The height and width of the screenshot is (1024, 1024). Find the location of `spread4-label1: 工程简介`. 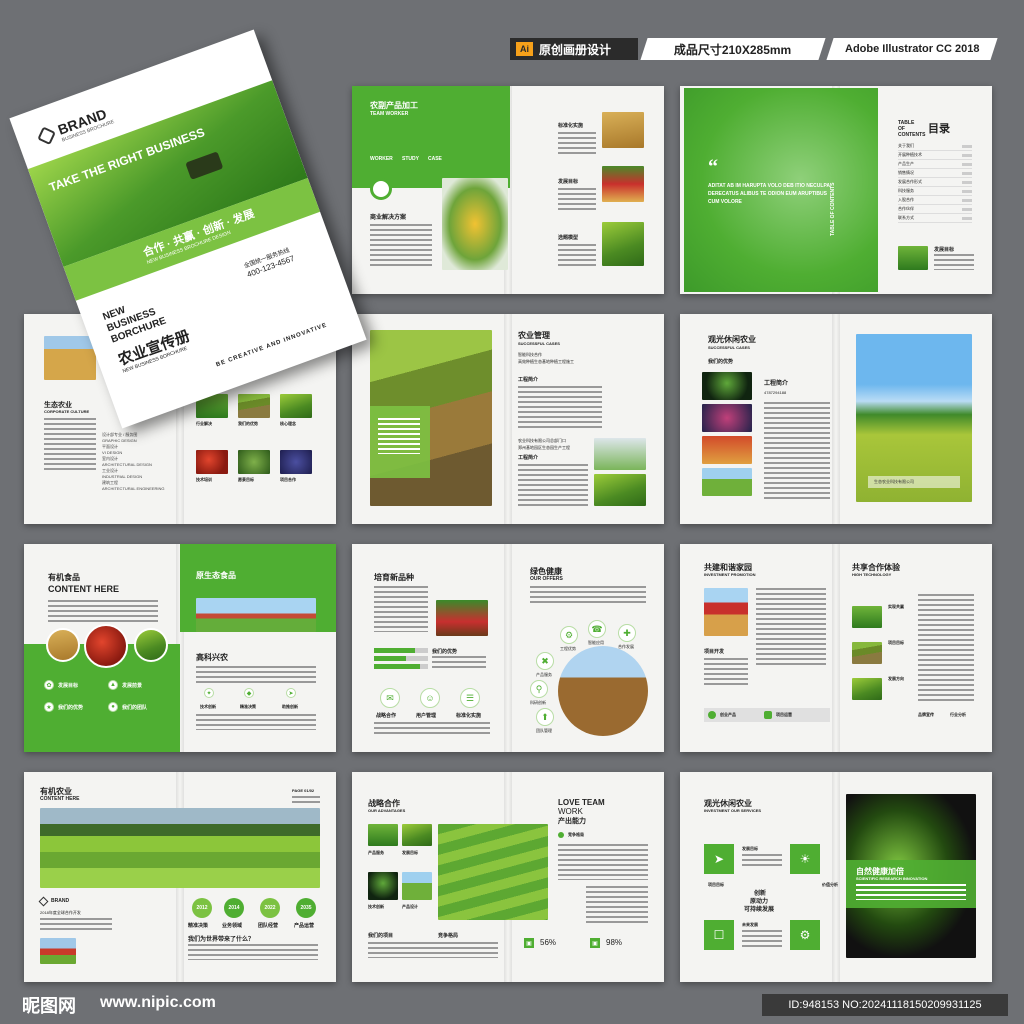

spread4-label1: 工程简介 is located at coordinates (528, 380).